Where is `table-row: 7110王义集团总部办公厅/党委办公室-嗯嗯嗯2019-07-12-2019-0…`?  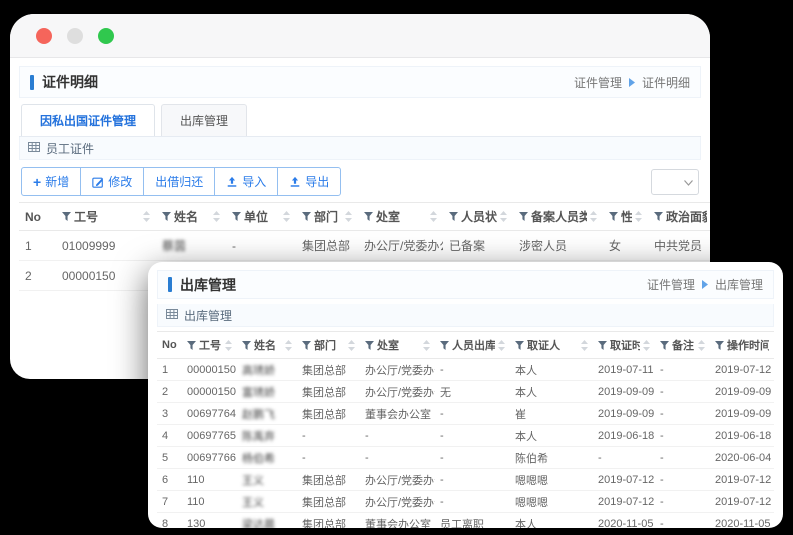
table-row: 7110王义集团总部办公厅/党委办公室-嗯嗯嗯2019-07-12-2019-0… is located at coordinates (465, 501).